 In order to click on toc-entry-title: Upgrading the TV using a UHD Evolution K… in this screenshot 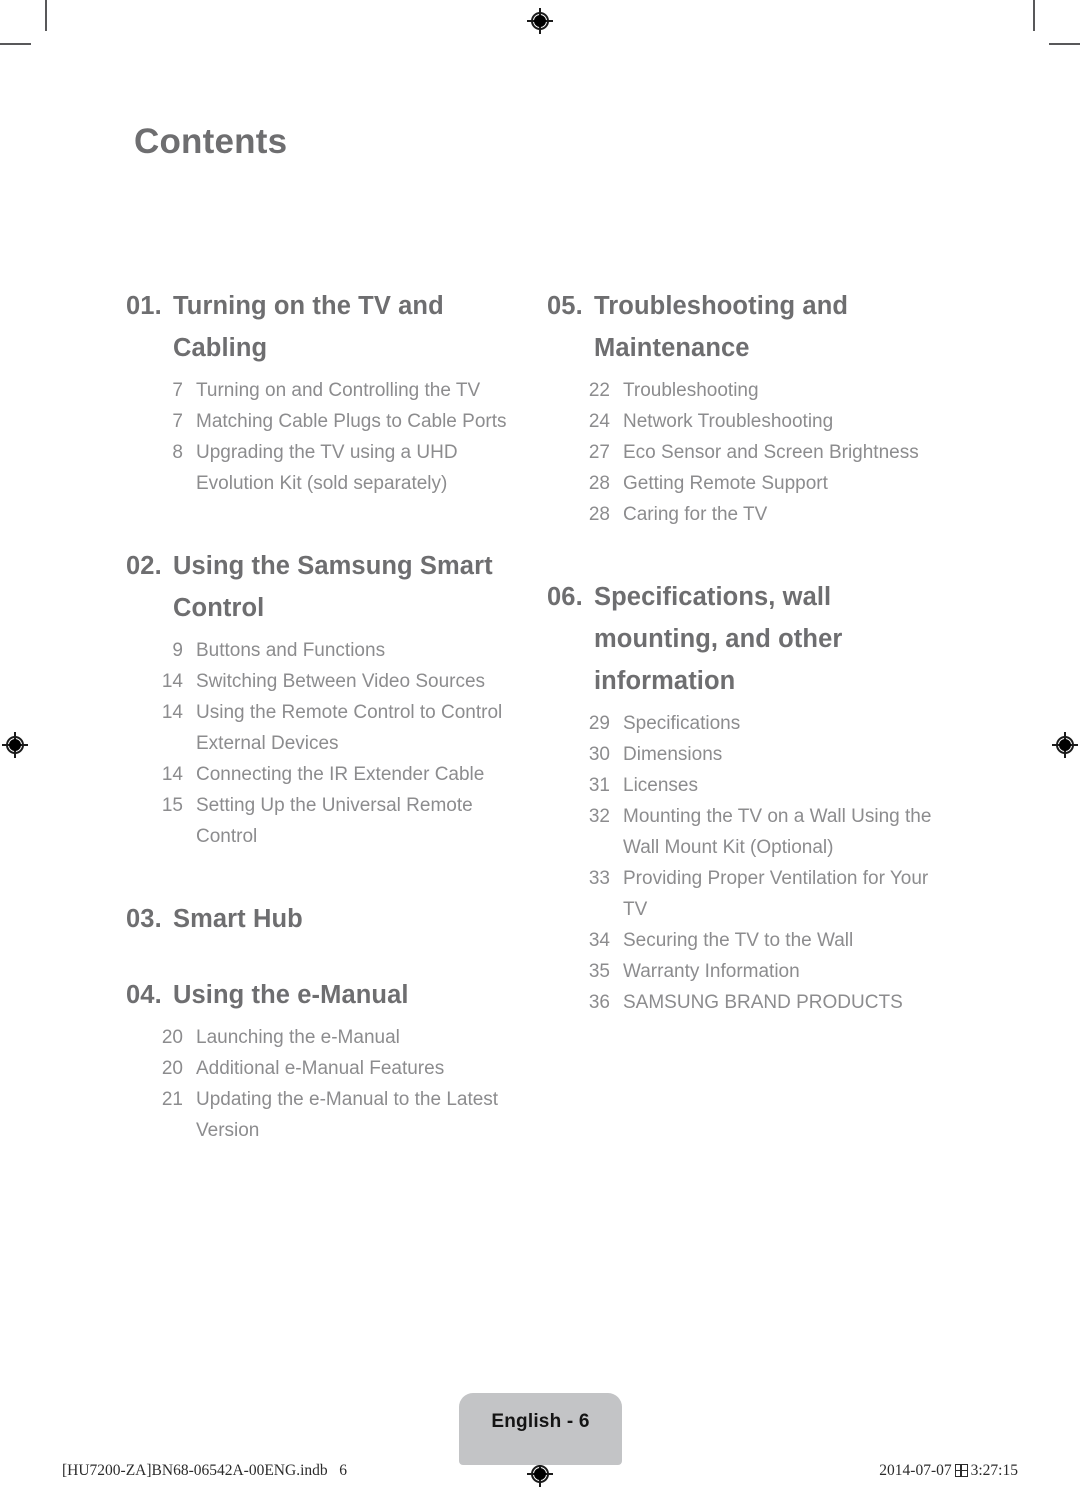, I will do `click(327, 468)`.